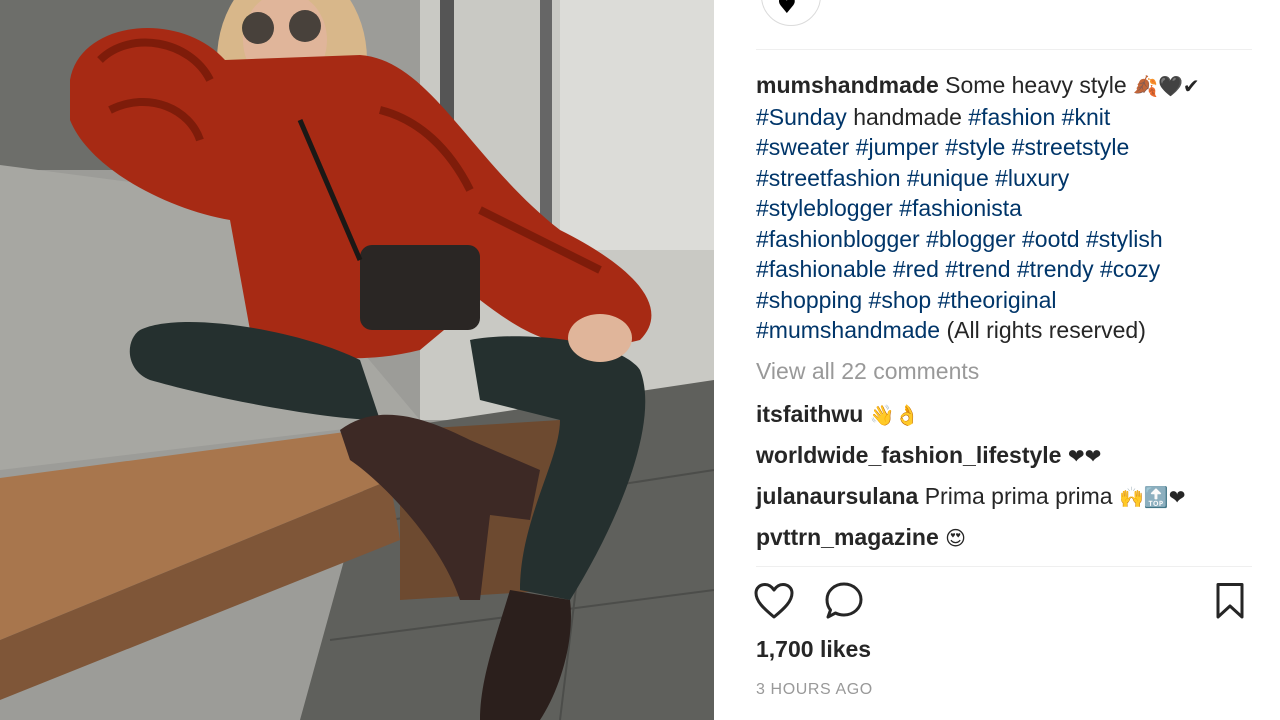 The image size is (1280, 720). I want to click on hashtag-link: #knit, so click(1086, 117).